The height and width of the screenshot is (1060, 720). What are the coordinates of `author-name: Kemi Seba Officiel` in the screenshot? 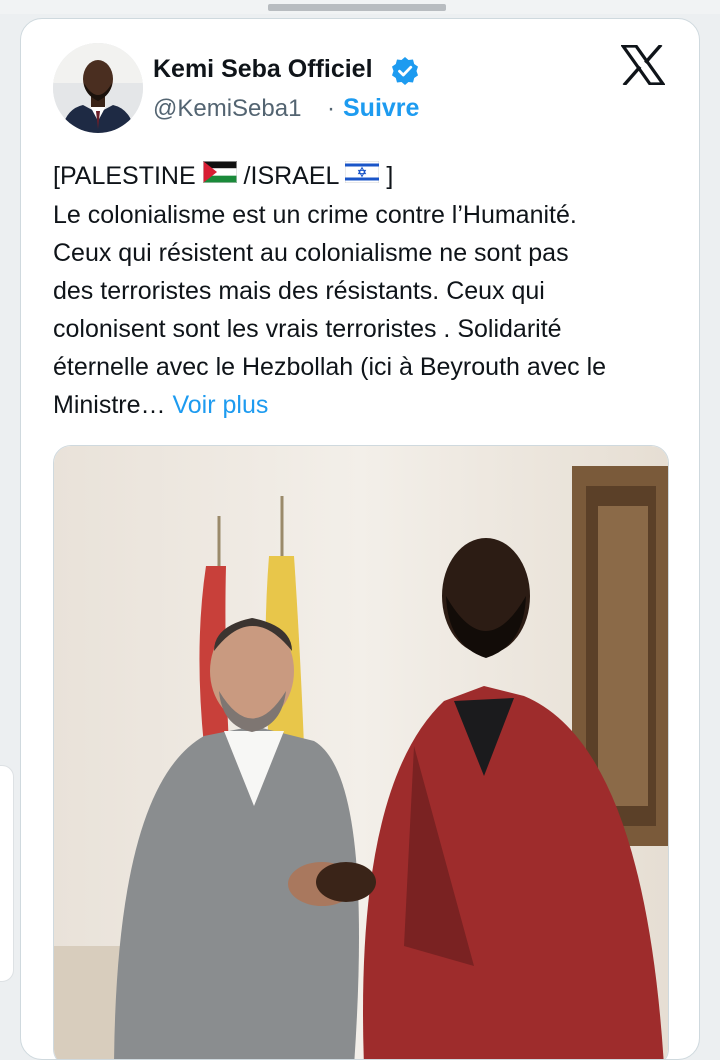 It's located at (263, 69).